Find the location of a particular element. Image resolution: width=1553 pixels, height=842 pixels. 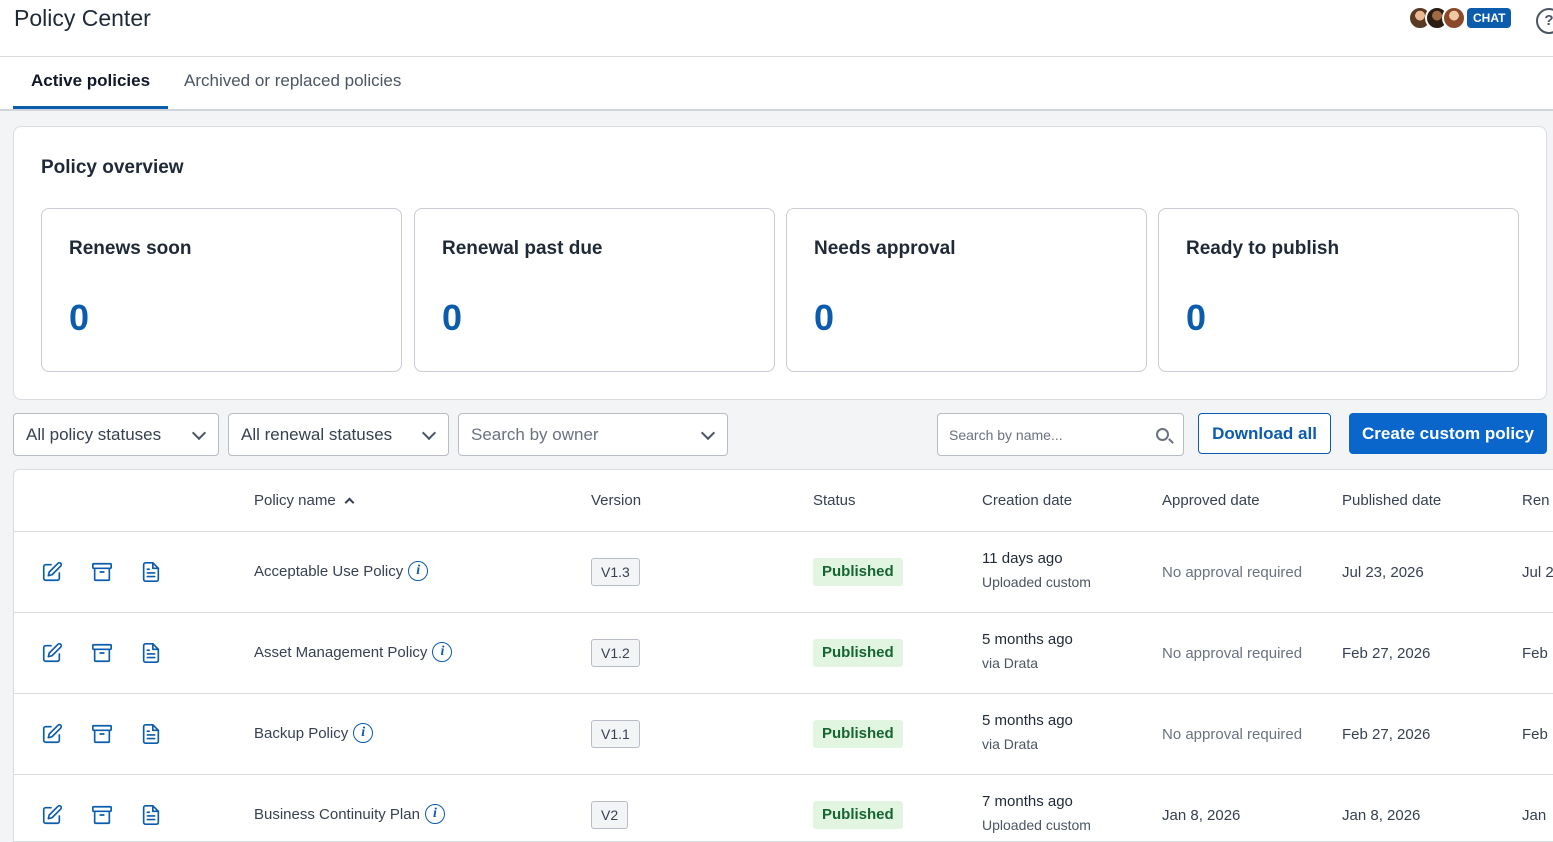

policy-name-cell: Acceptable Use Policy i is located at coordinates (341, 571).